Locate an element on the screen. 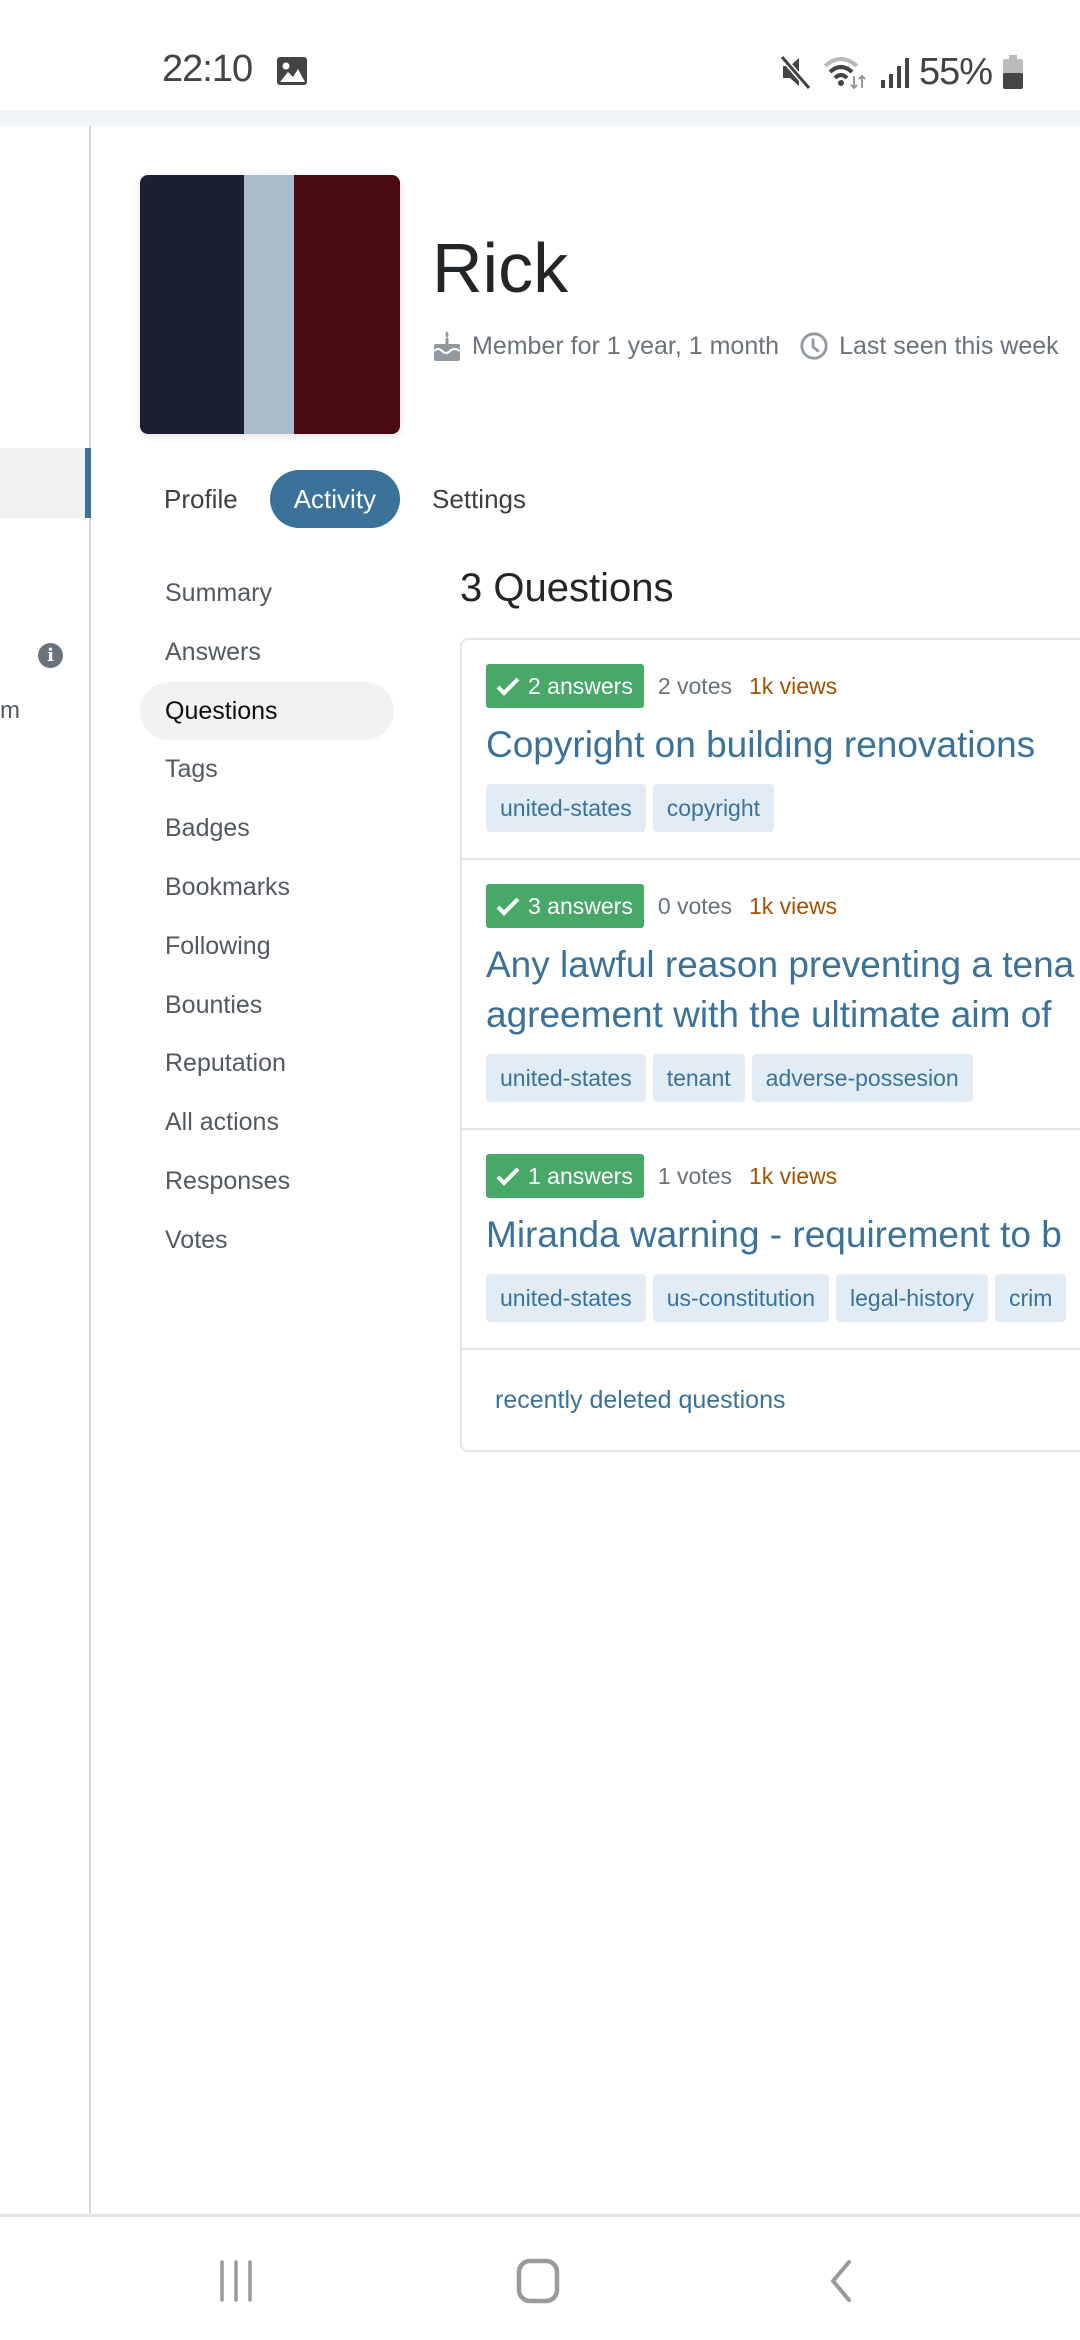 Image resolution: width=1080 pixels, height=2340 pixels. questions-heading: 3 Questions is located at coordinates (567, 588).